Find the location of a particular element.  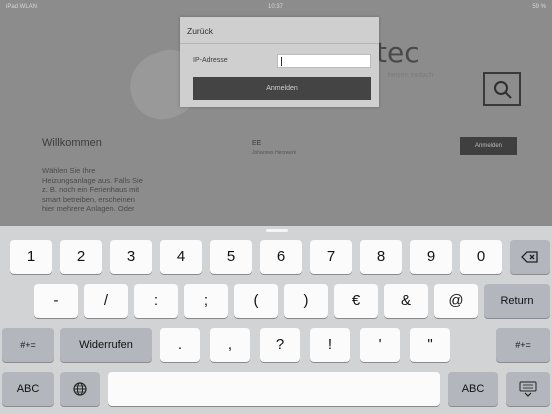

background-login-button: Anmelden is located at coordinates (488, 146).